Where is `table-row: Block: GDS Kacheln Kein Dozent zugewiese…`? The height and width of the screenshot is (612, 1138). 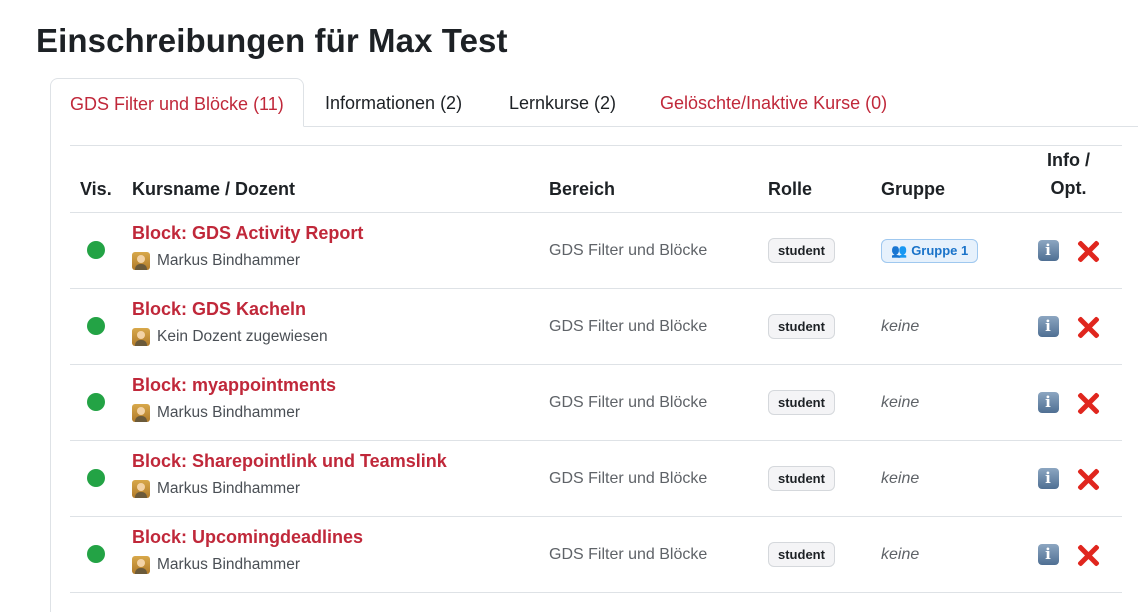 table-row: Block: GDS Kacheln Kein Dozent zugewiese… is located at coordinates (596, 326).